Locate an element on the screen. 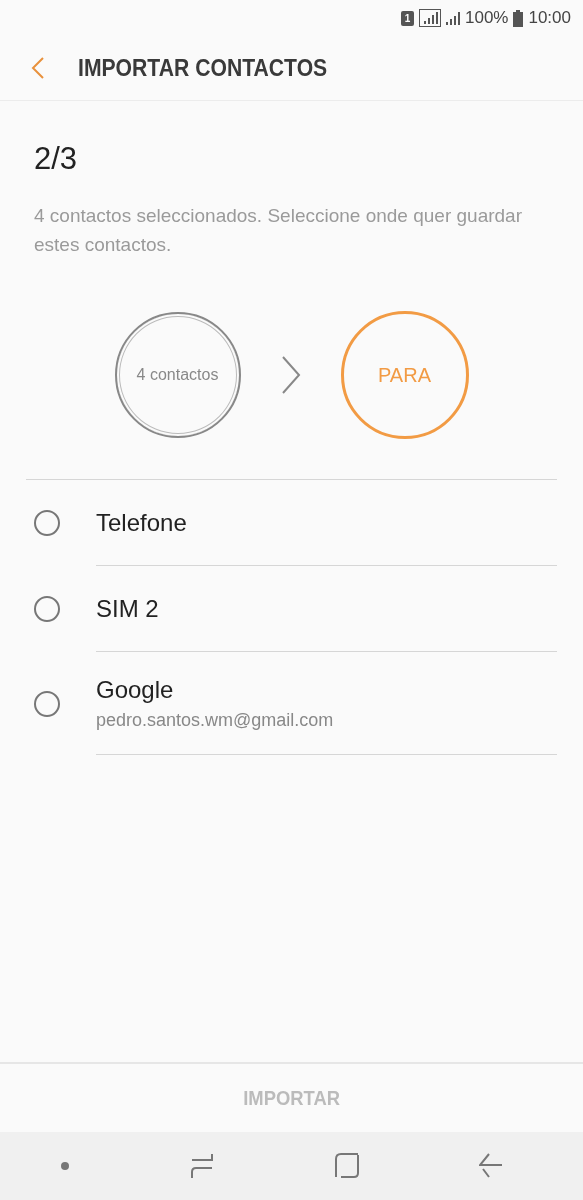 The height and width of the screenshot is (1200, 583). chevron-right-icon is located at coordinates (290, 375).